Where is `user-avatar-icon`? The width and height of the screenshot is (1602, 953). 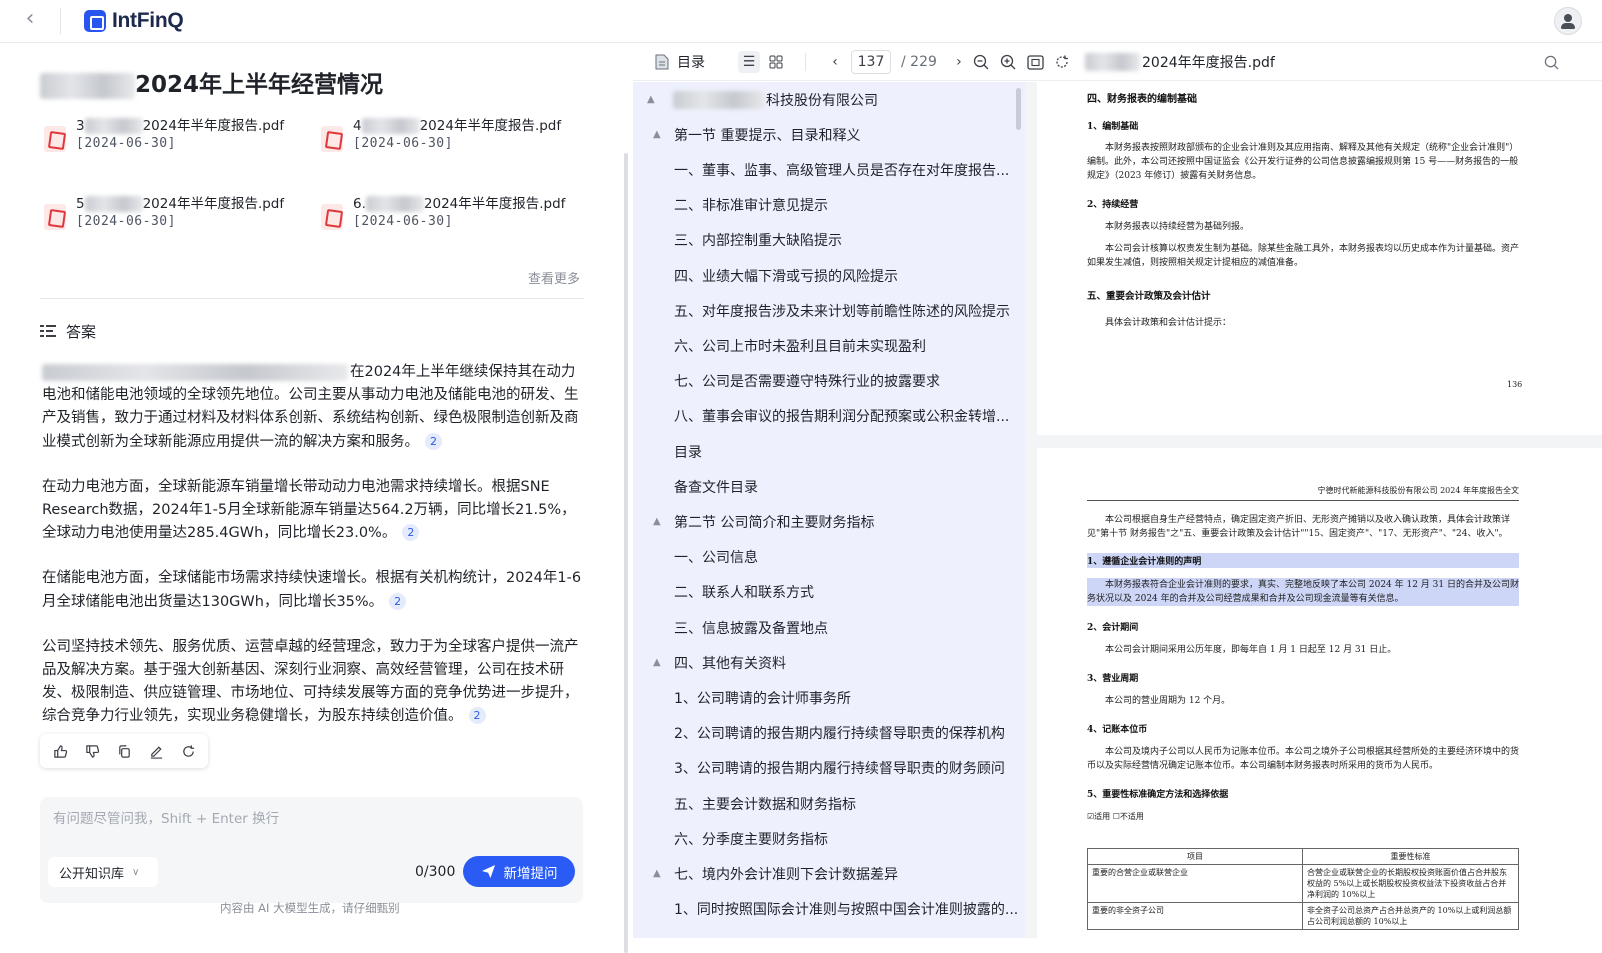 user-avatar-icon is located at coordinates (1568, 21).